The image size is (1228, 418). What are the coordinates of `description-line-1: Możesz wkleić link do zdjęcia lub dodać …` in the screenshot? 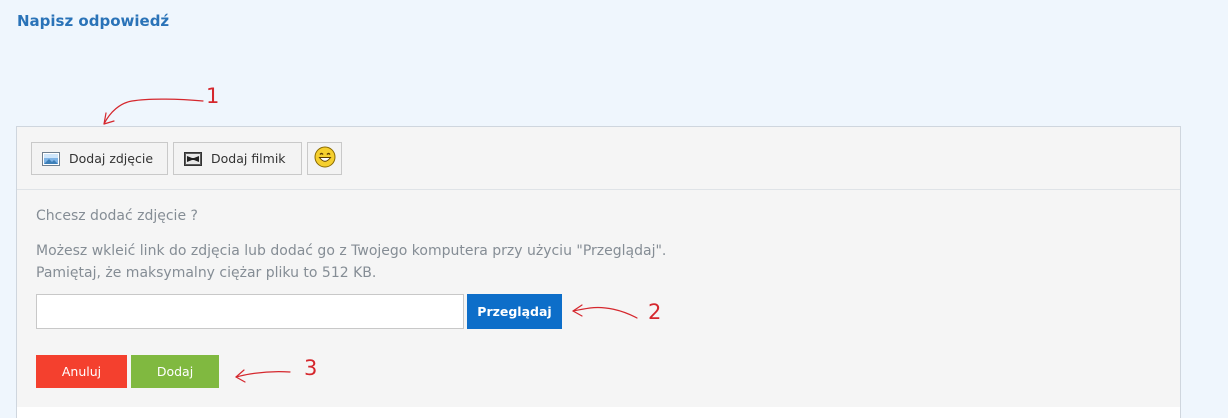 It's located at (351, 251).